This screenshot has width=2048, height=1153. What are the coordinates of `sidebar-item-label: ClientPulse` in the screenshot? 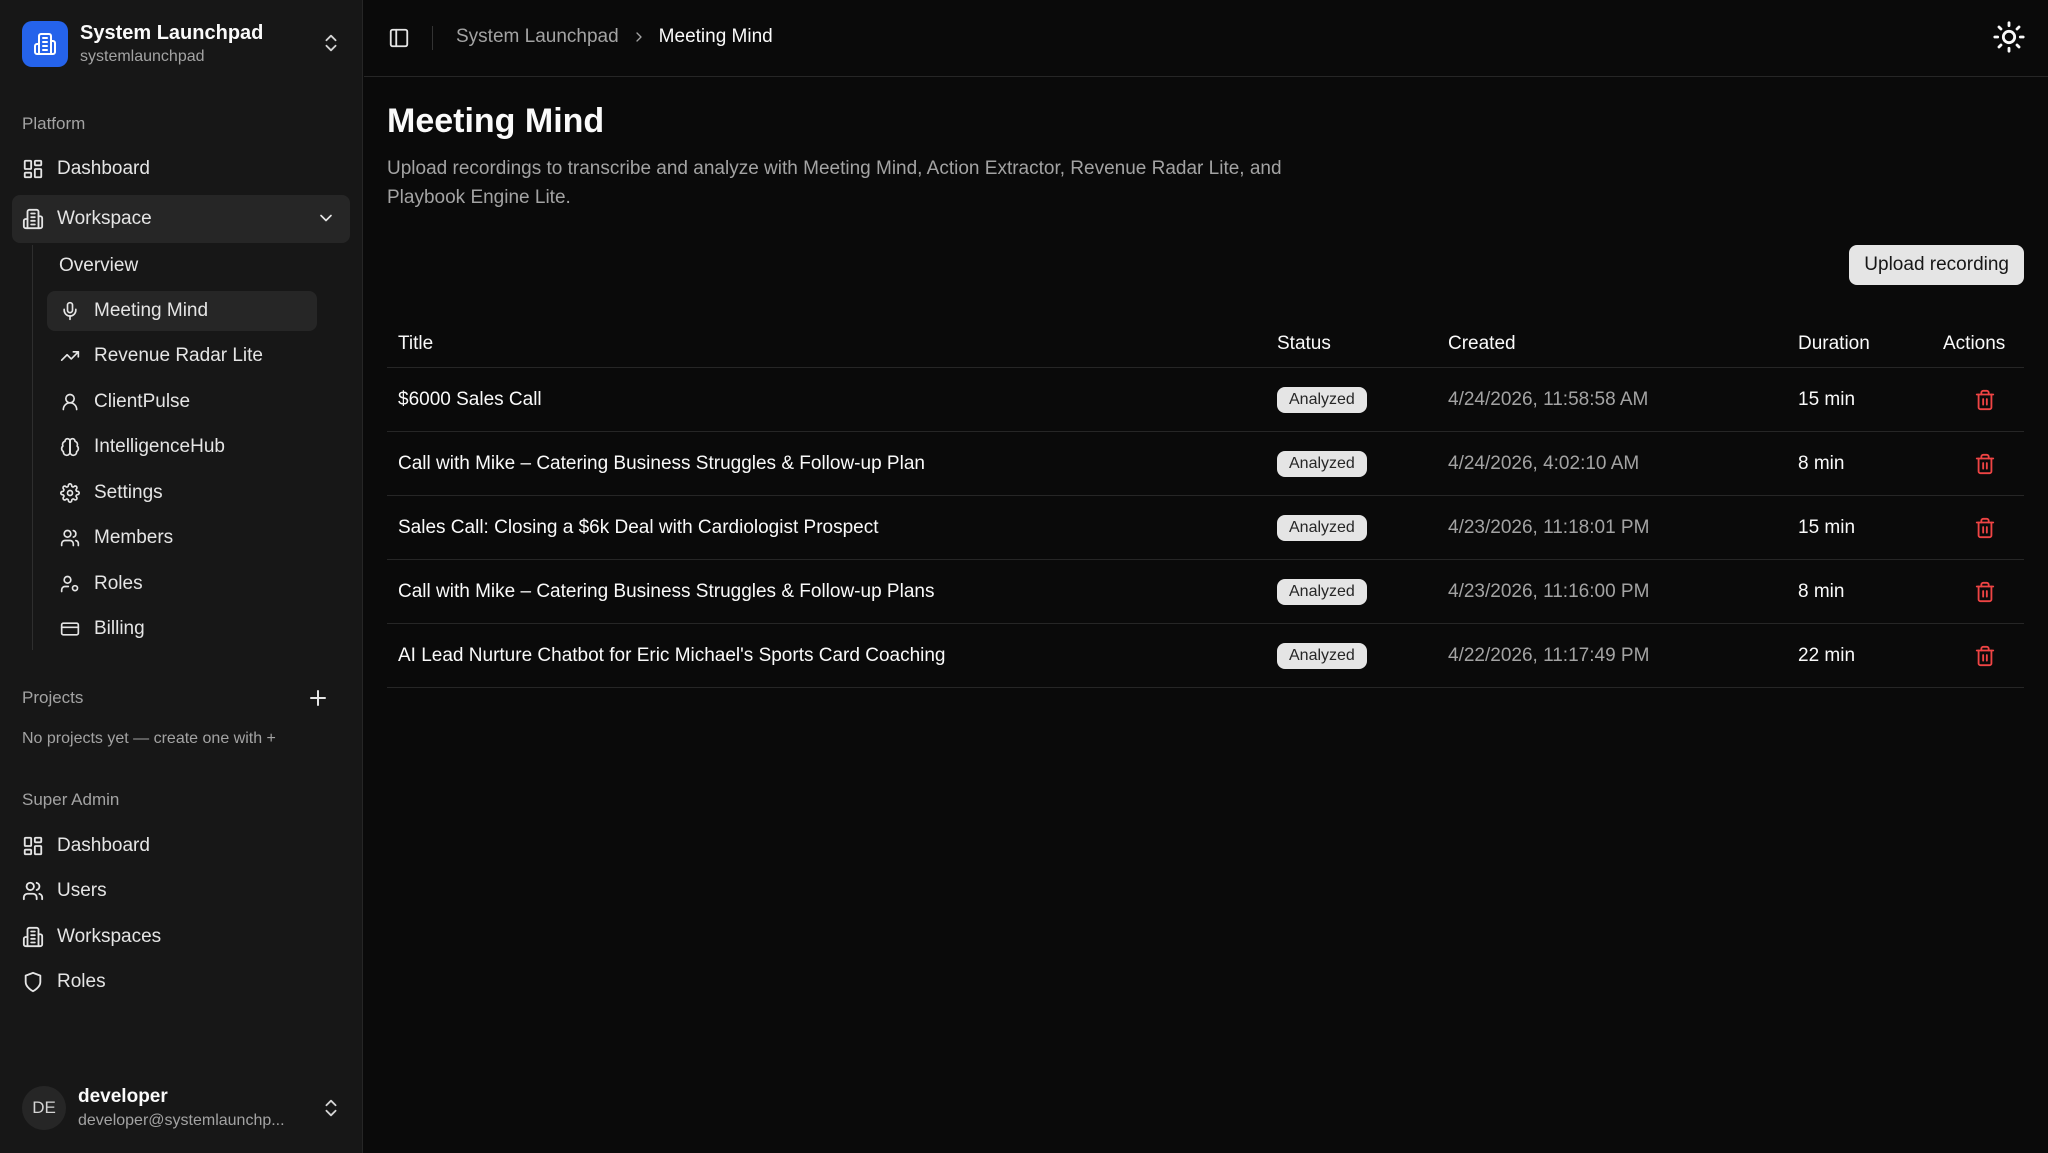 It's located at (142, 401).